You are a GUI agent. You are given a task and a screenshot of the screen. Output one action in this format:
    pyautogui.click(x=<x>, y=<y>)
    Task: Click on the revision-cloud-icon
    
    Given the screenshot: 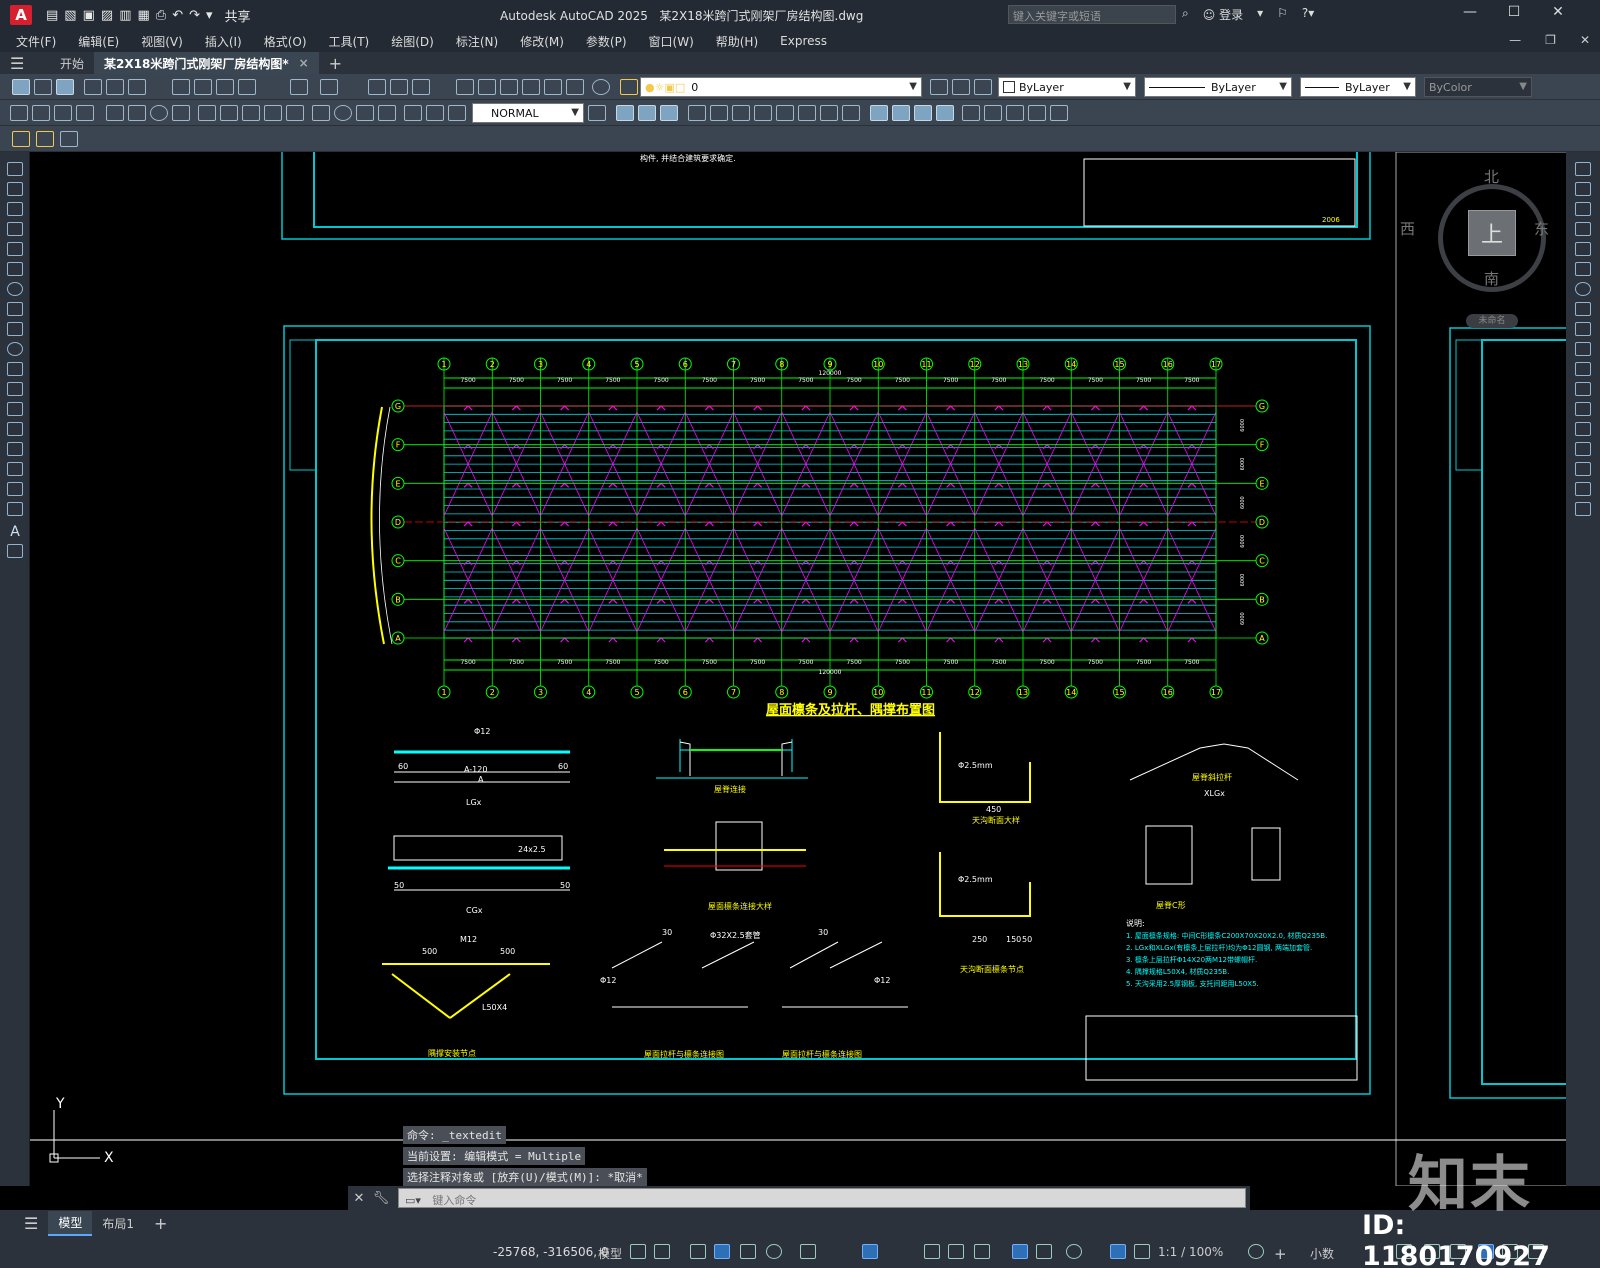 What is the action you would take?
    pyautogui.click(x=15, y=309)
    